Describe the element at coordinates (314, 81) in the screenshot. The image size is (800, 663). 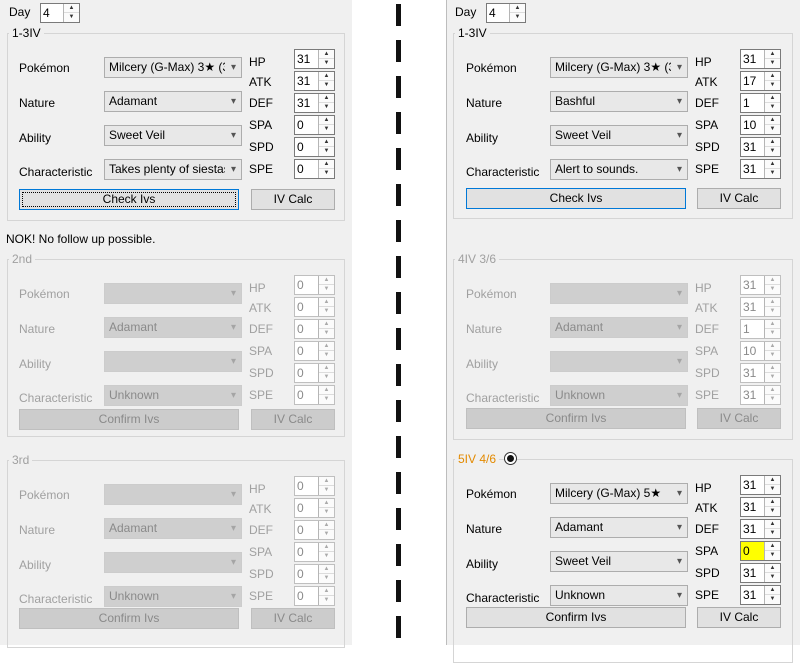
I see `atk-iv-input: 31 ▲ ▼` at that location.